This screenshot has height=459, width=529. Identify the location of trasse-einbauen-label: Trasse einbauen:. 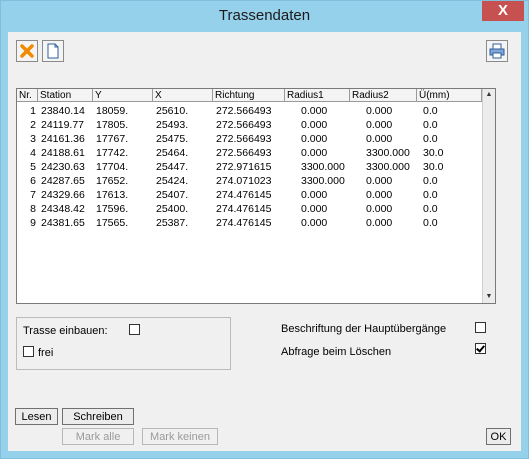
(65, 331).